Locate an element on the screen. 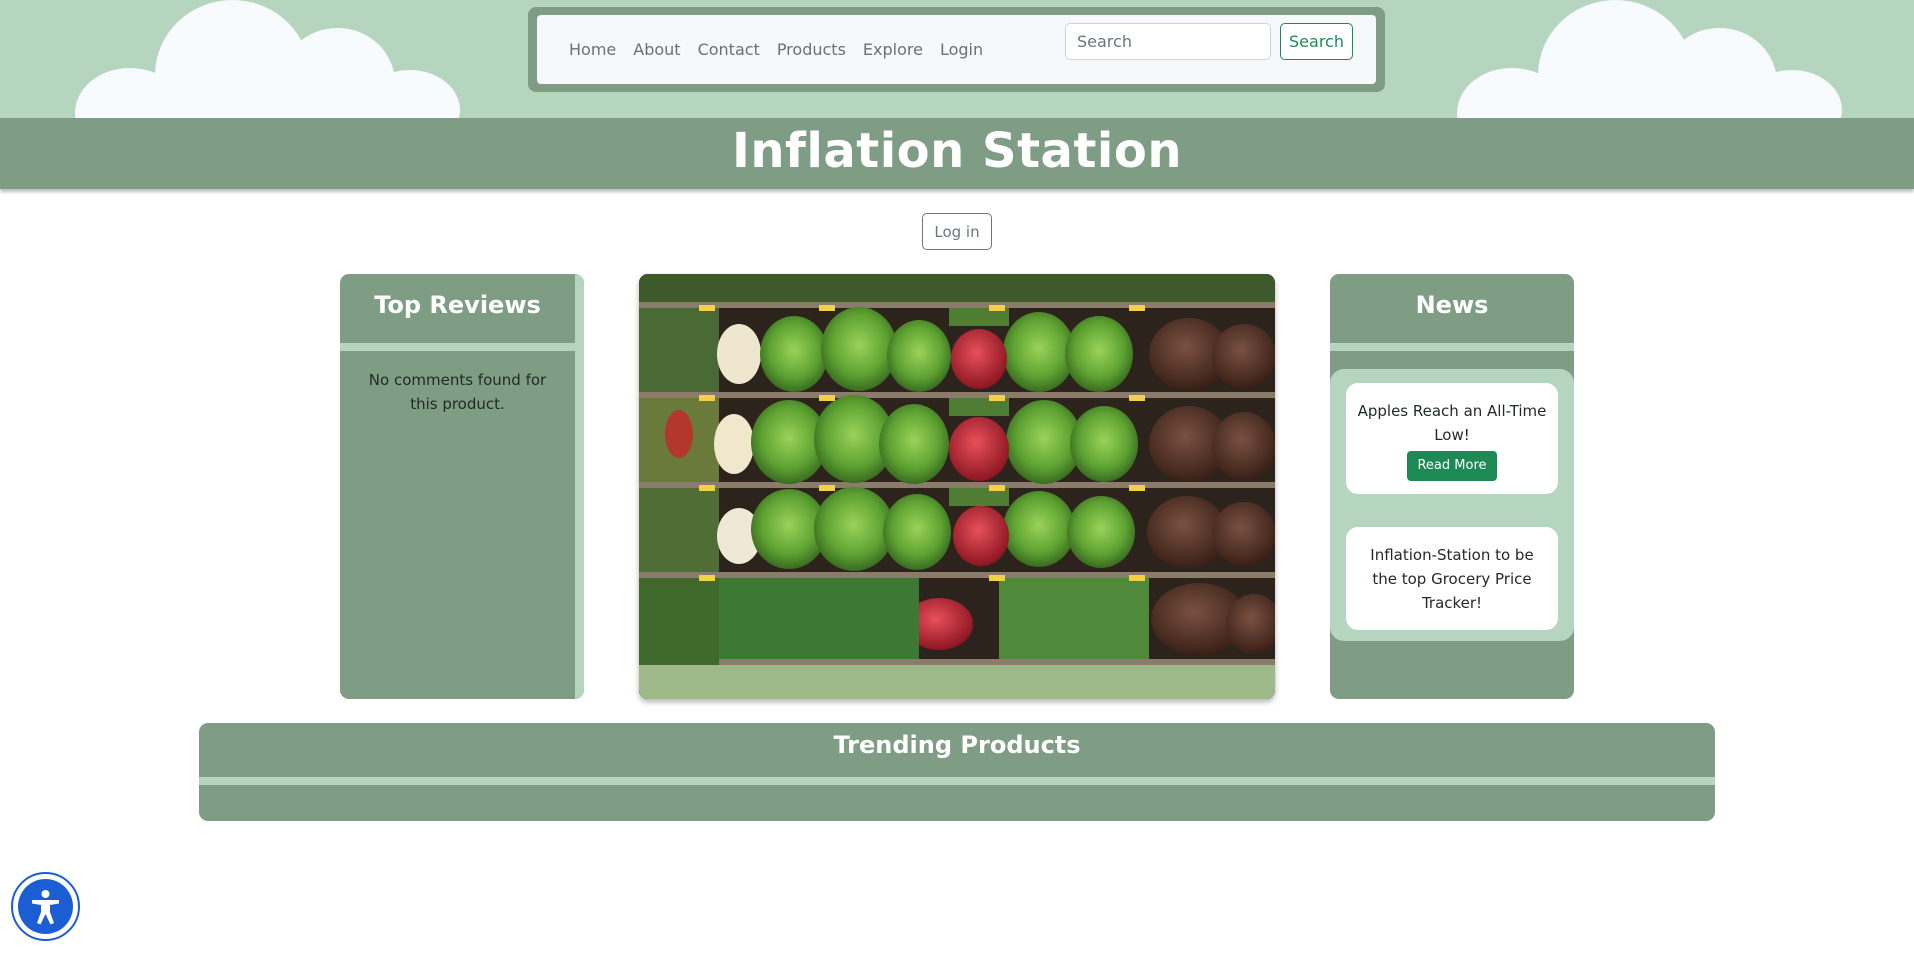 Image resolution: width=1914 pixels, height=954 pixels. top-reviews-title: Top Reviews is located at coordinates (457, 305).